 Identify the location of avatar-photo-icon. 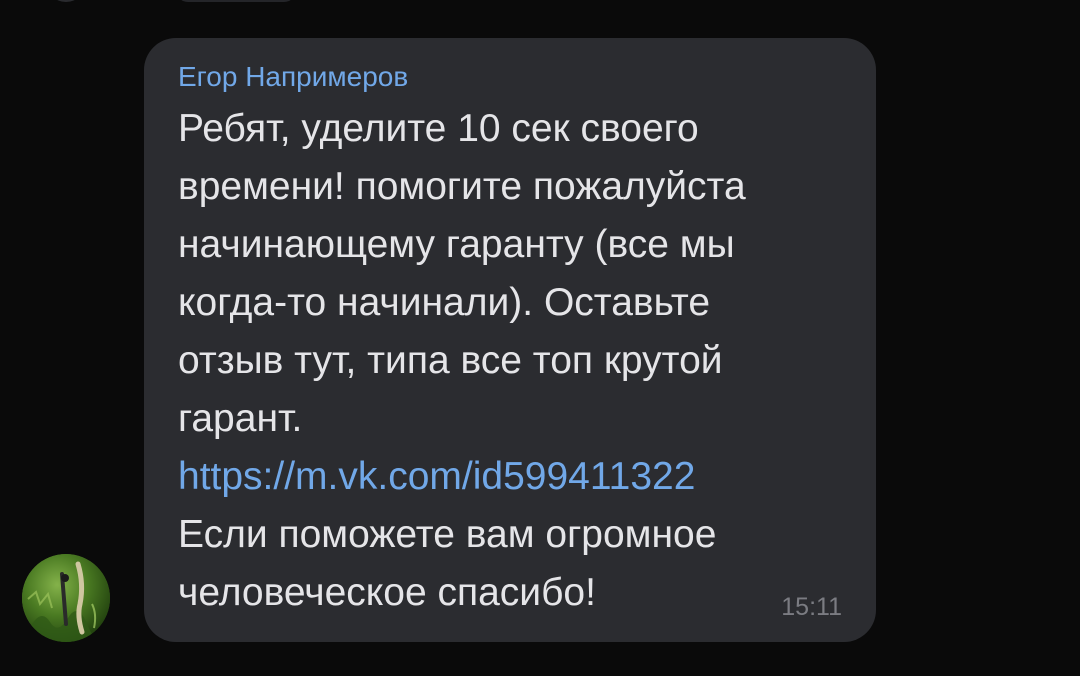
(66, 598).